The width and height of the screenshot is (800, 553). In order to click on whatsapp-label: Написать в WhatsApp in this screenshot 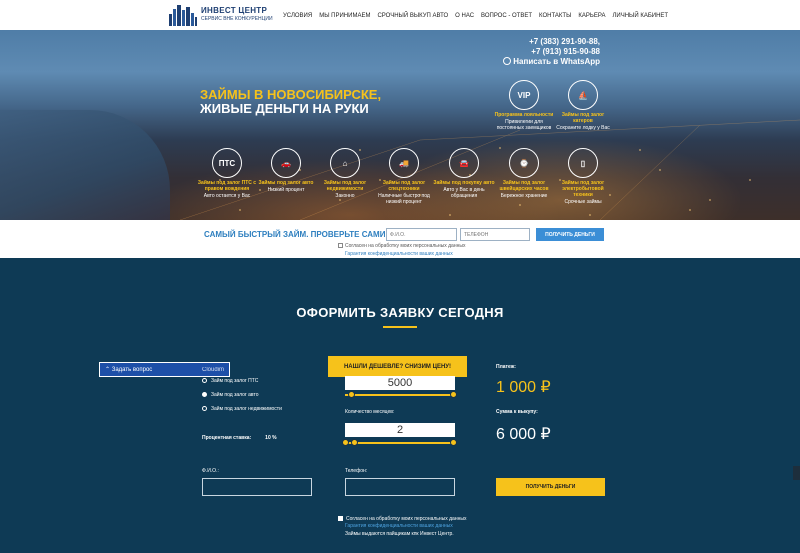, I will do `click(556, 61)`.